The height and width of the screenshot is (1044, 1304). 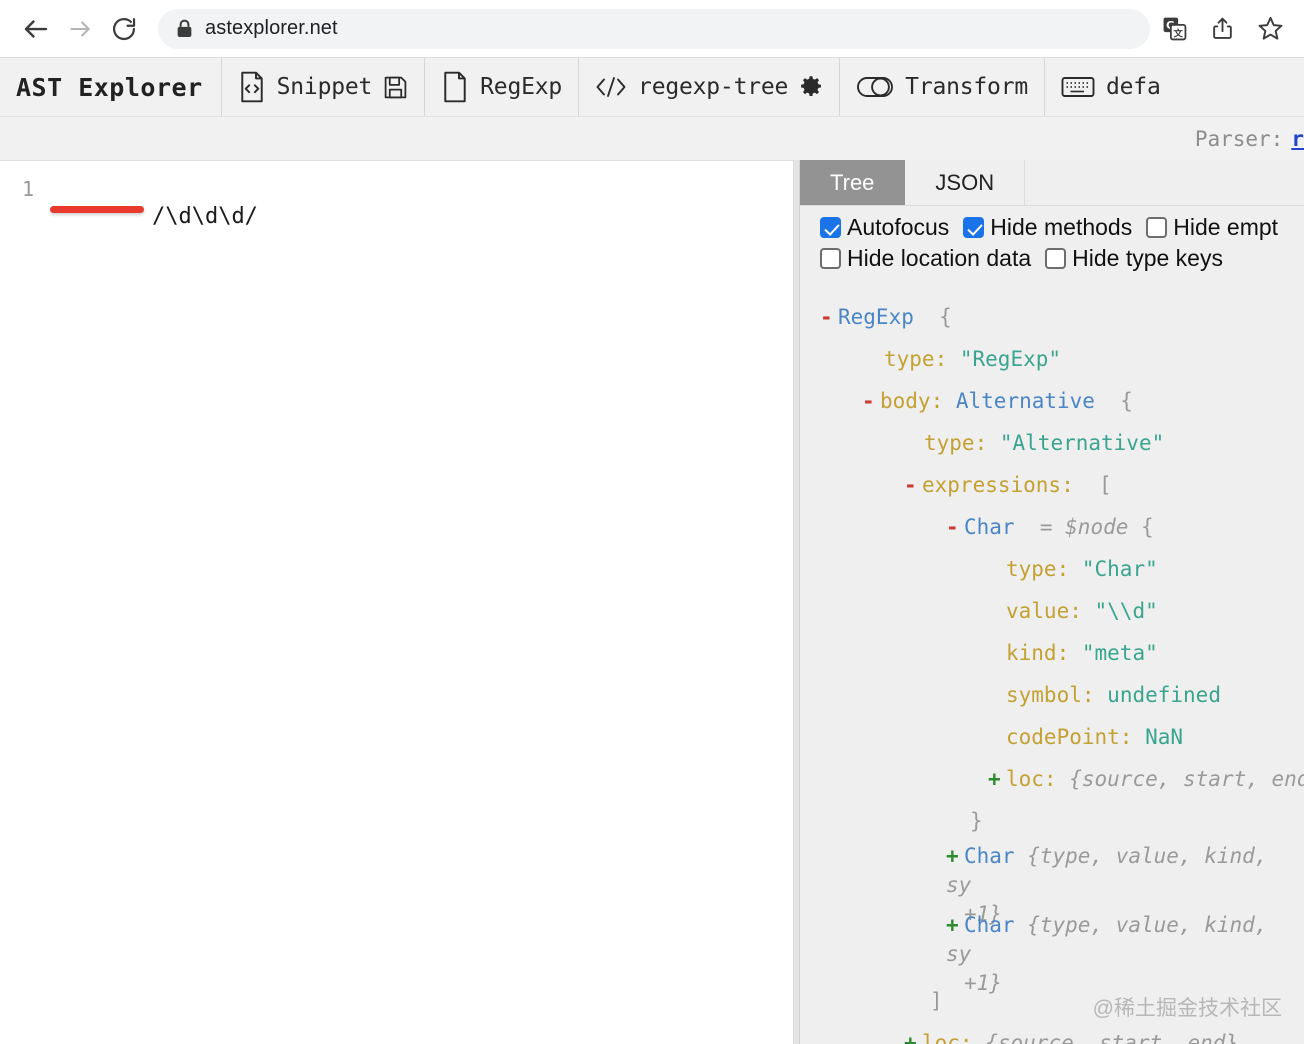 I want to click on snippet-label: Snippet, so click(x=324, y=87).